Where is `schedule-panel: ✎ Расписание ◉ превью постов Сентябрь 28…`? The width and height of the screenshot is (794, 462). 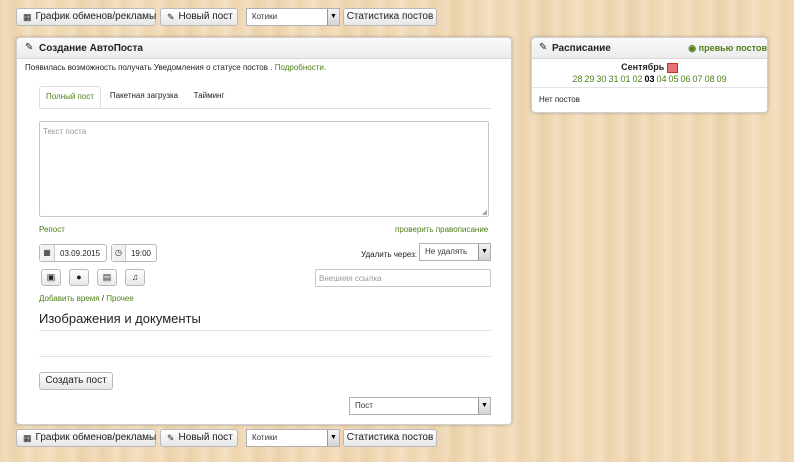
schedule-panel: ✎ Расписание ◉ превью постов Сентябрь 28… is located at coordinates (649, 75).